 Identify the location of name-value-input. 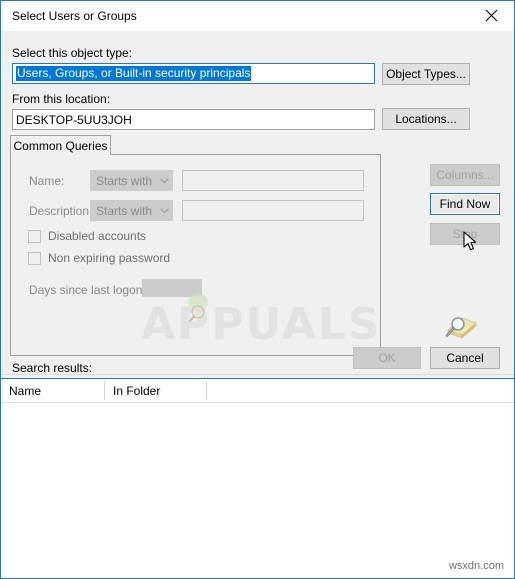
(273, 180).